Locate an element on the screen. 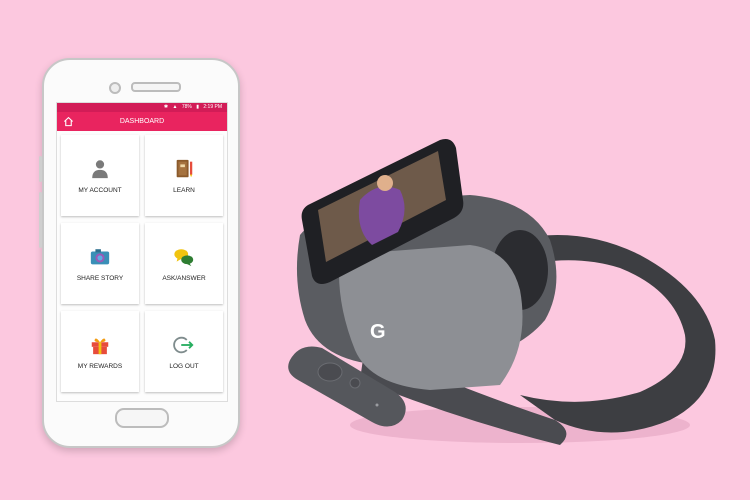  camera-icon is located at coordinates (100, 256).